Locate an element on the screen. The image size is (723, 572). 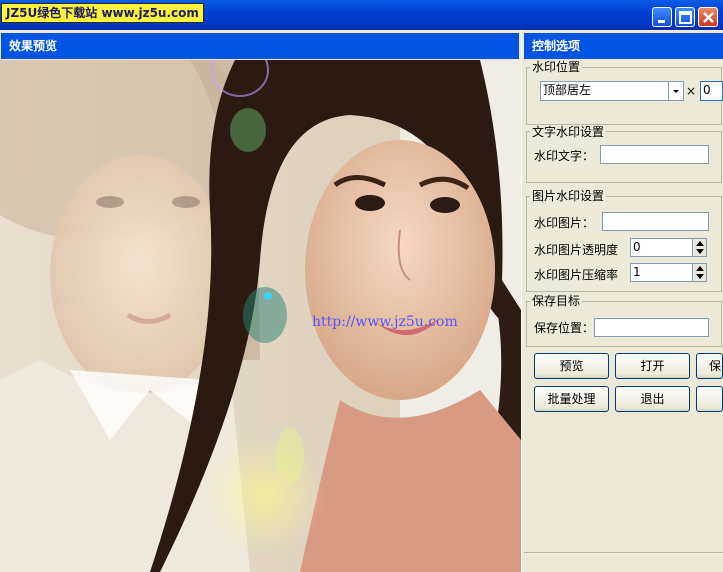
exit-button: 退出 is located at coordinates (652, 399).